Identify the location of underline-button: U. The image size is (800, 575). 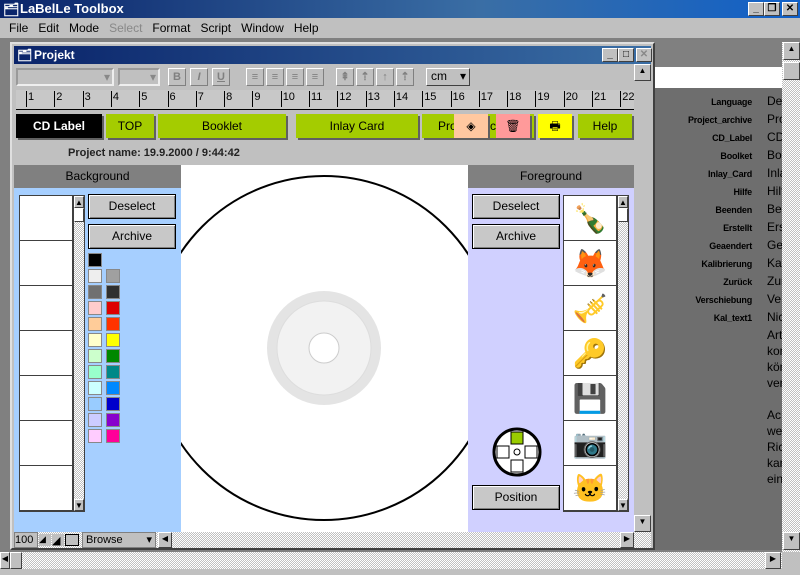
(221, 77).